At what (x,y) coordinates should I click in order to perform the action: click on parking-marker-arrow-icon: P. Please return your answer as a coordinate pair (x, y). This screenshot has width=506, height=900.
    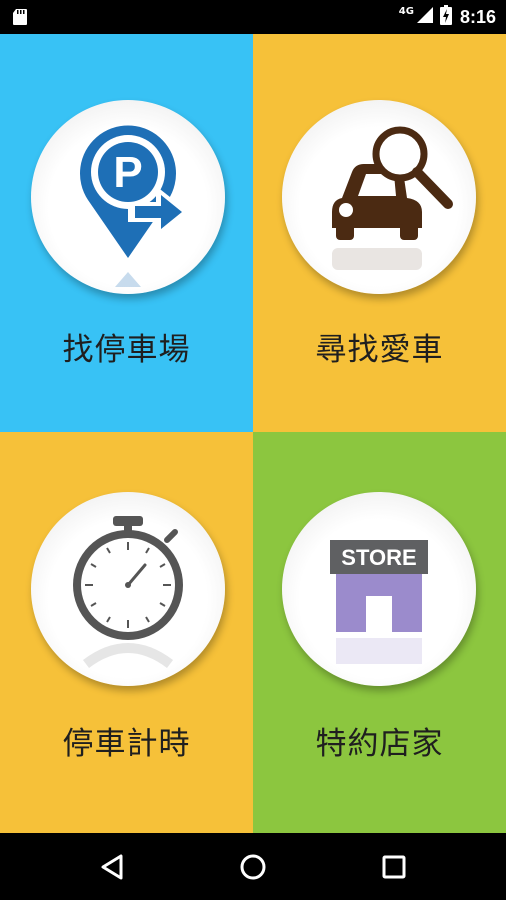
    Looking at the image, I should click on (134, 206).